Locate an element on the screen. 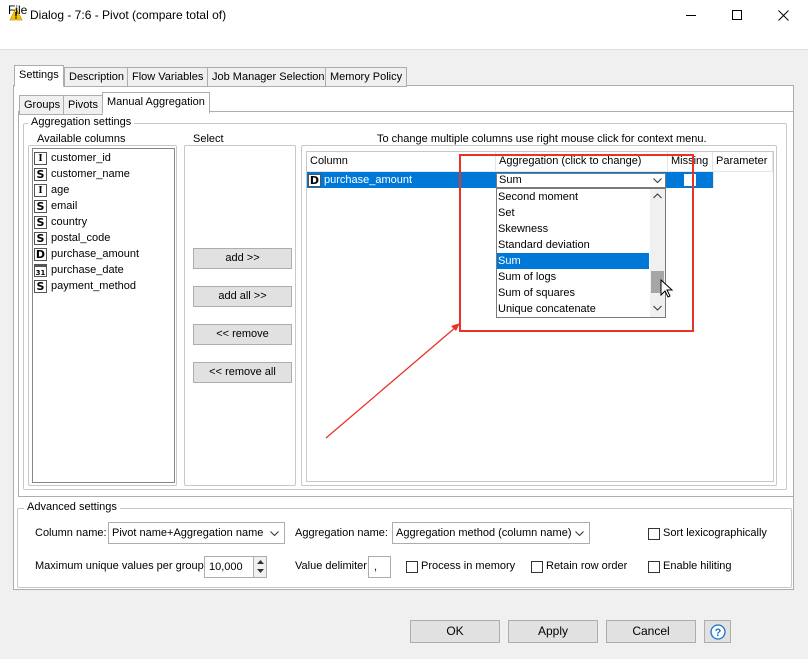  value-delimiter-label: Value delimiter is located at coordinates (331, 566).